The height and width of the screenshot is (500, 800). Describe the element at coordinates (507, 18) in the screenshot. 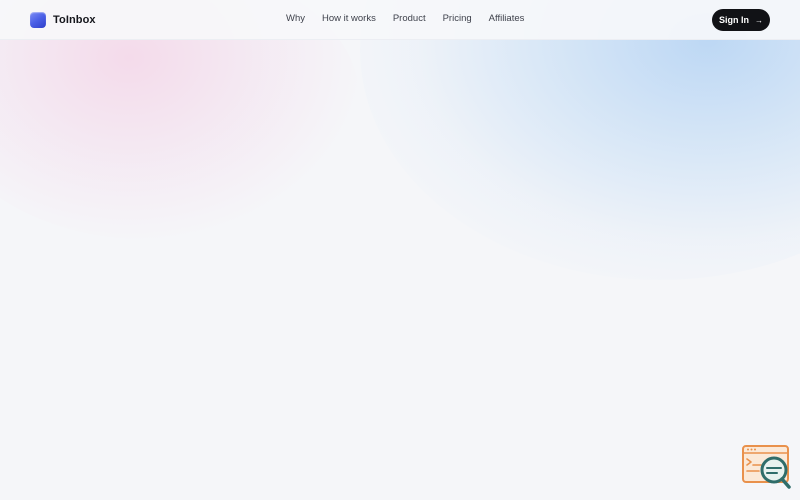

I see `nav-link-affiliates: Affiliates` at that location.